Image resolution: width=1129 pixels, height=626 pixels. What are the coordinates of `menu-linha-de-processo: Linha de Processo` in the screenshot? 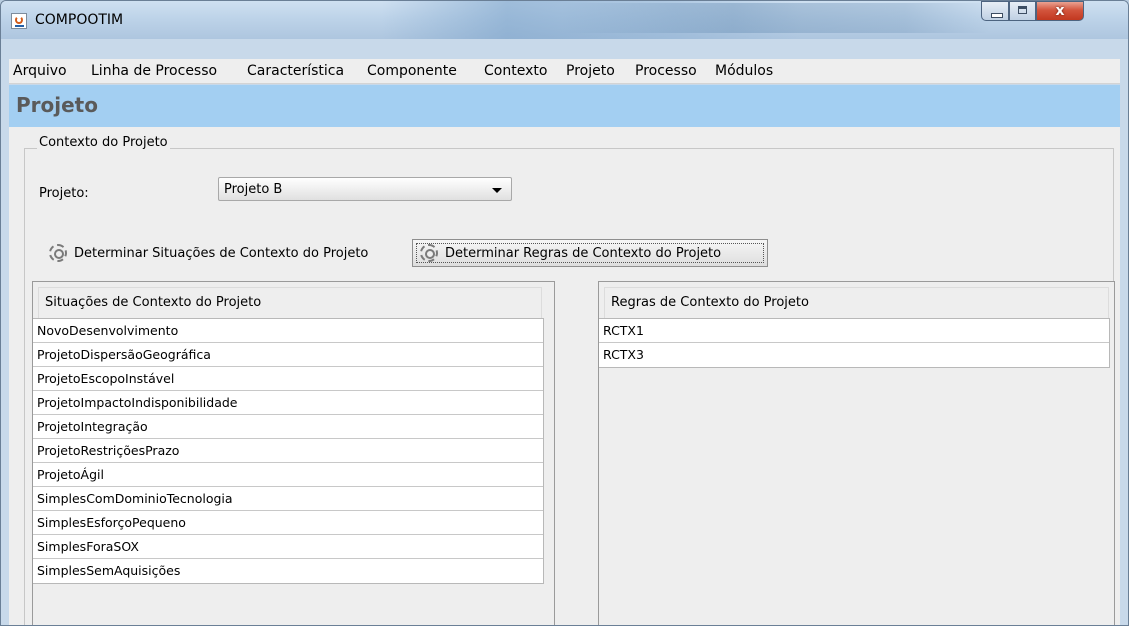 It's located at (154, 71).